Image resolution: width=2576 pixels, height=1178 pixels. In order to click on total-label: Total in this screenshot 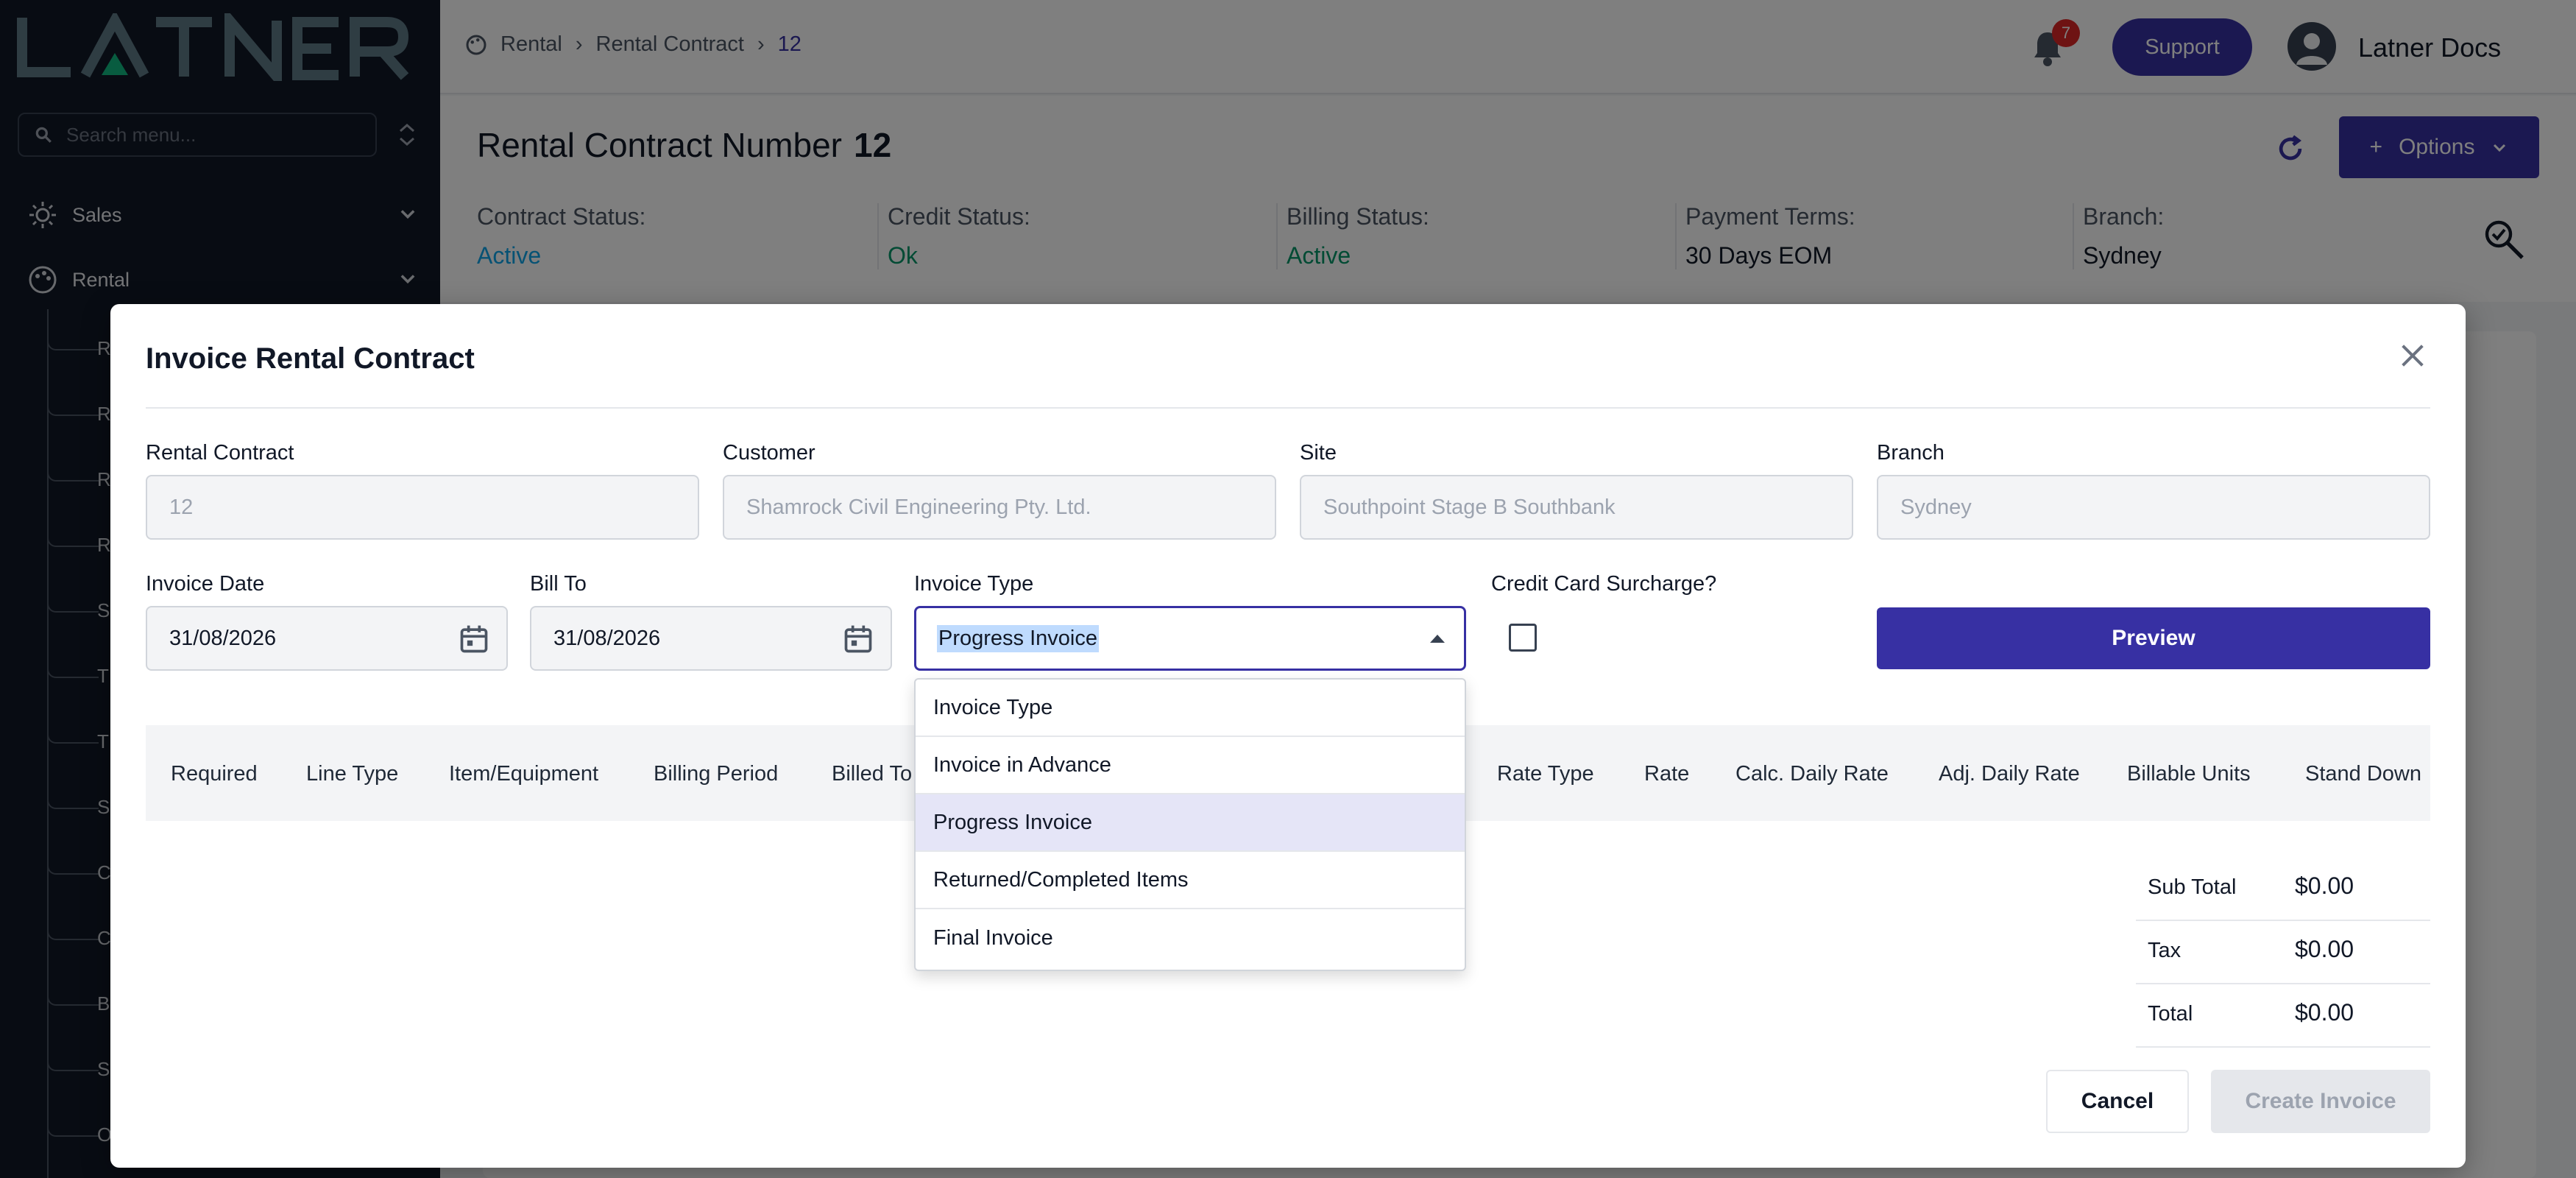, I will do `click(2170, 1014)`.